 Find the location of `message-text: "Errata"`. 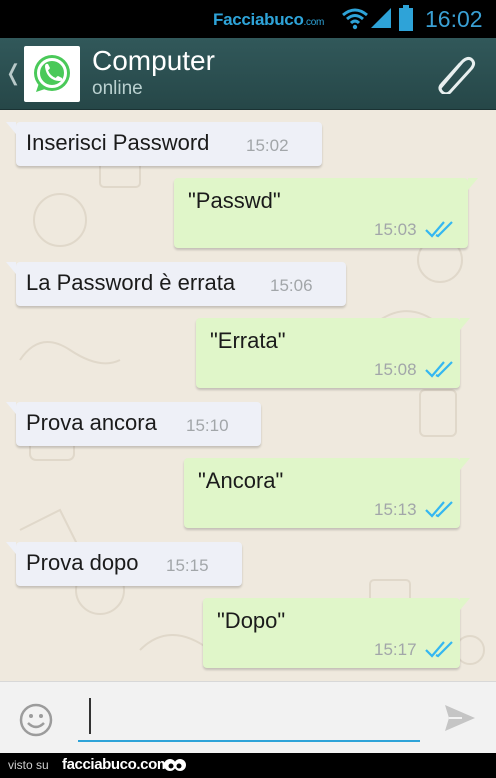

message-text: "Errata" is located at coordinates (248, 340).